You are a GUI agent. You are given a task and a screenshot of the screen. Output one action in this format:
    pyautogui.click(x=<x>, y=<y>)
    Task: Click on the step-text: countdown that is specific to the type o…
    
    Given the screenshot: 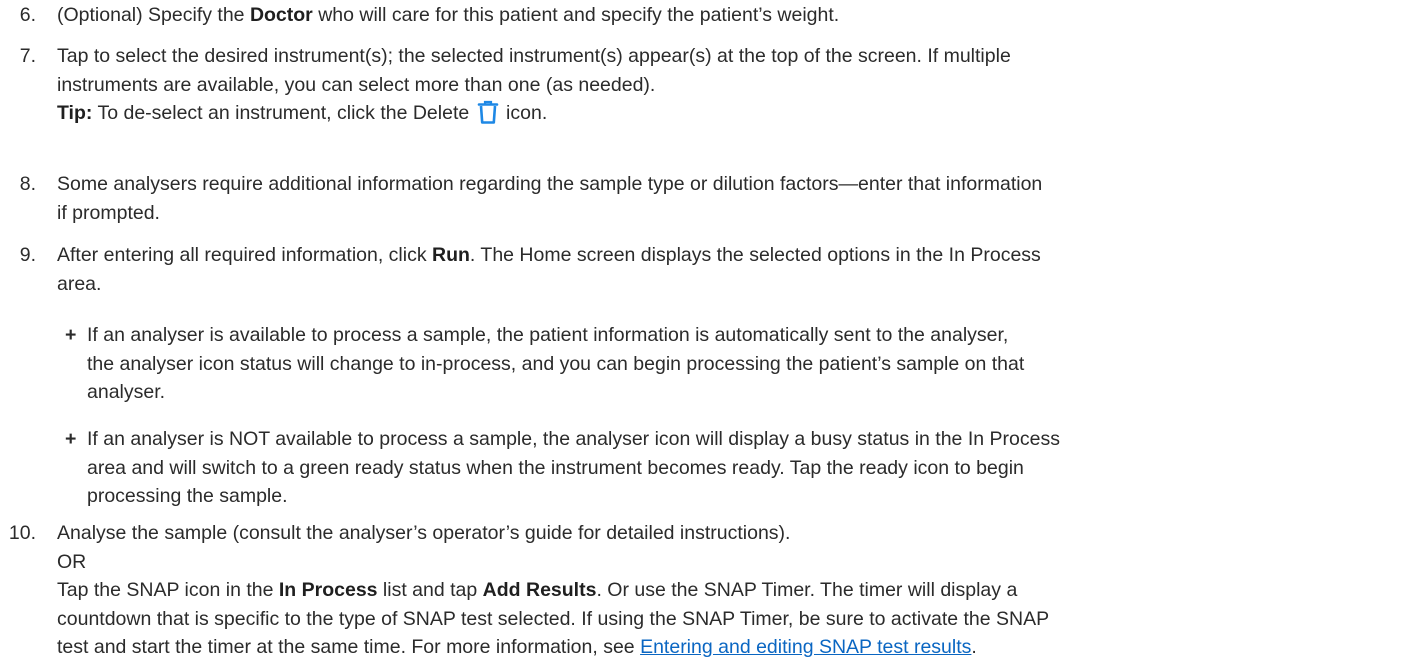 What is the action you would take?
    pyautogui.click(x=553, y=618)
    